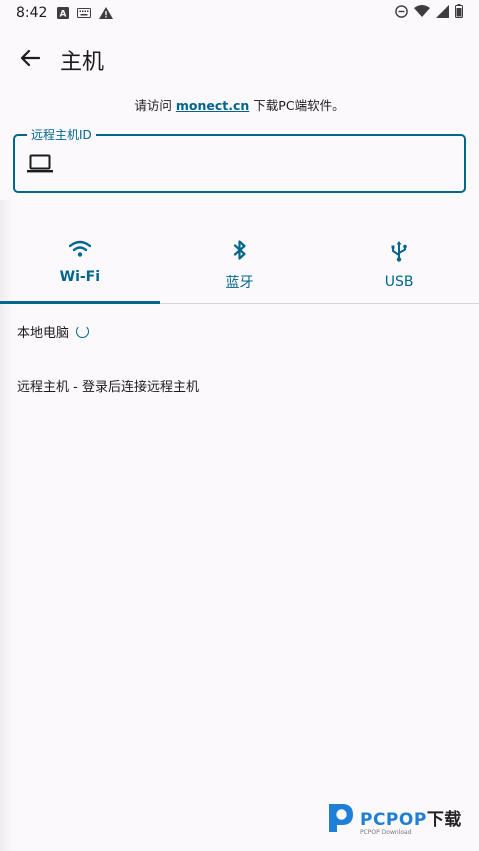  Describe the element at coordinates (155, 105) in the screenshot. I see `download-hint-prefix: 请访问` at that location.